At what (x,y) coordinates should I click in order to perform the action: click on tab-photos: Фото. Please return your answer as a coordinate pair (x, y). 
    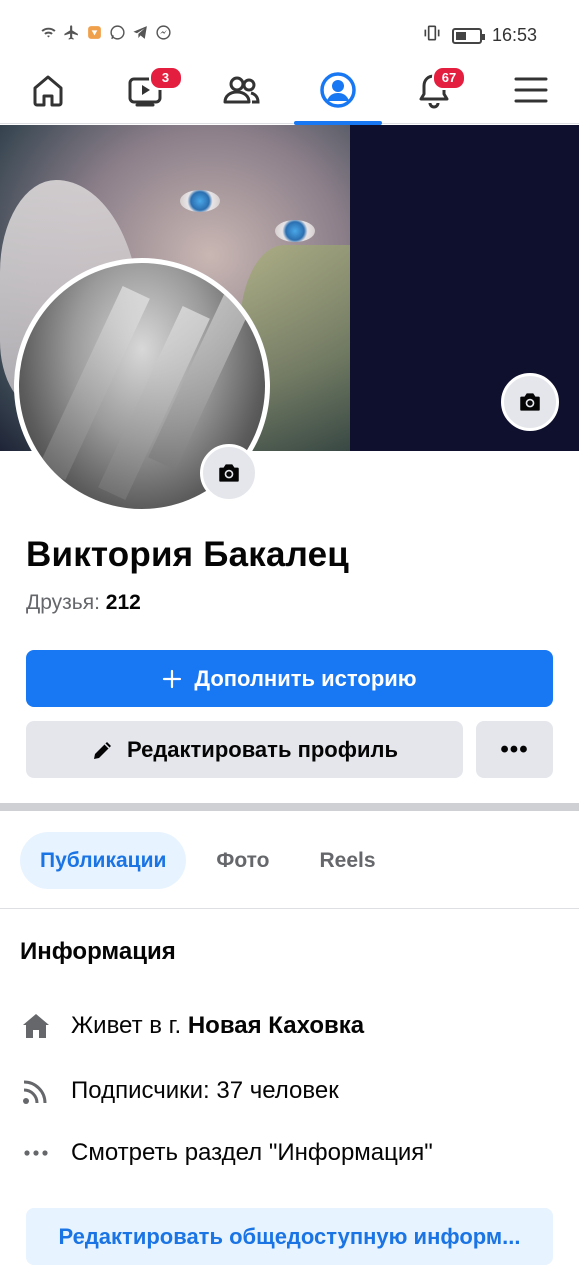
    Looking at the image, I should click on (242, 860).